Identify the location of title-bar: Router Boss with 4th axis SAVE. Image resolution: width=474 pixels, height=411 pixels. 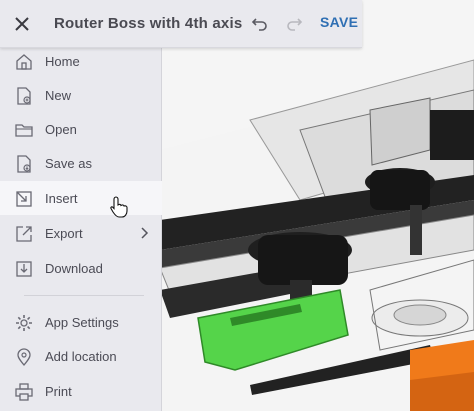
(181, 24).